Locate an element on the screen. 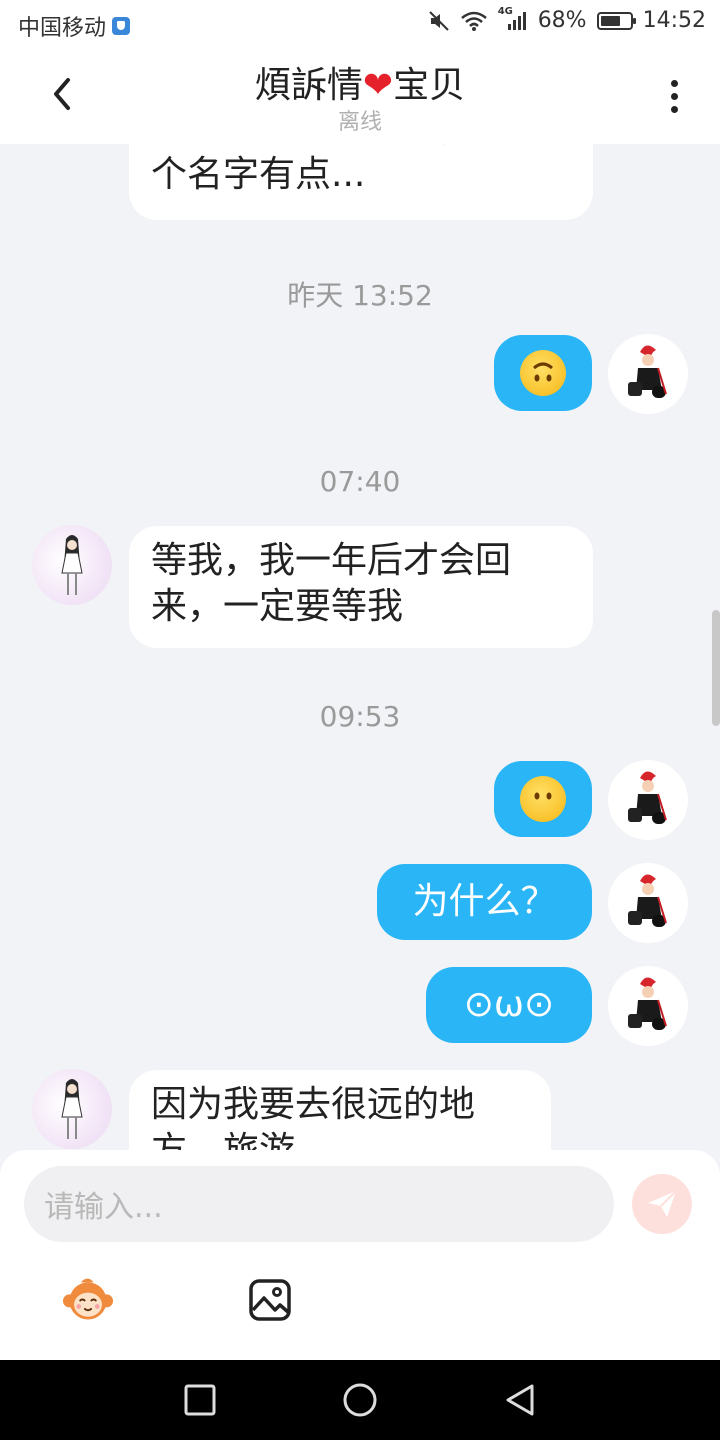 Image resolution: width=720 pixels, height=1440 pixels. message-text: 为什么？ is located at coordinates (484, 901).